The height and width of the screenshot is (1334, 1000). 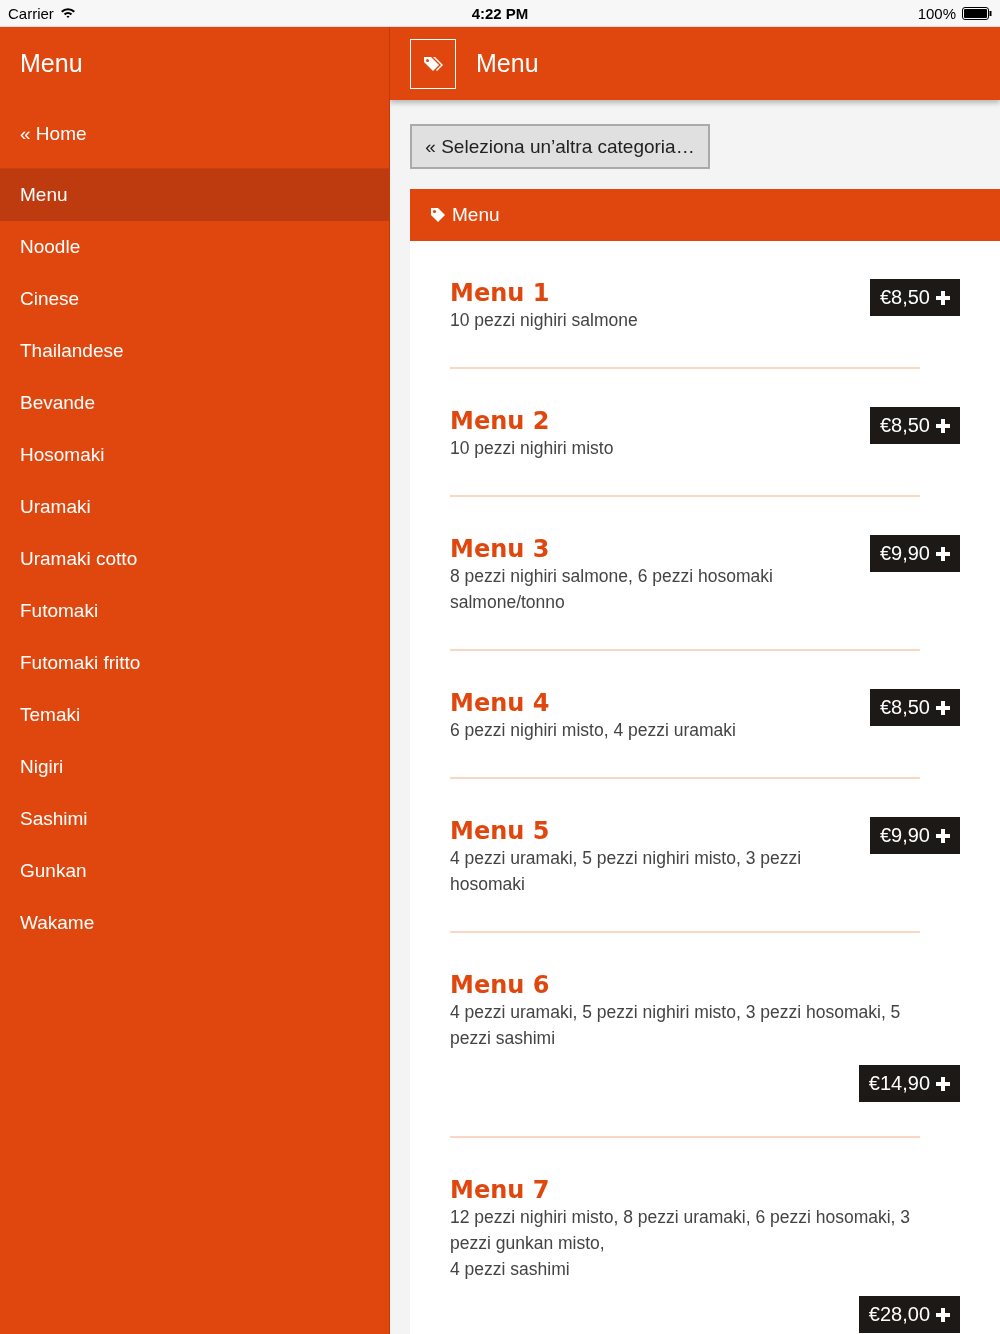 I want to click on sidebar-item: Futomaki fritto, so click(x=194, y=663).